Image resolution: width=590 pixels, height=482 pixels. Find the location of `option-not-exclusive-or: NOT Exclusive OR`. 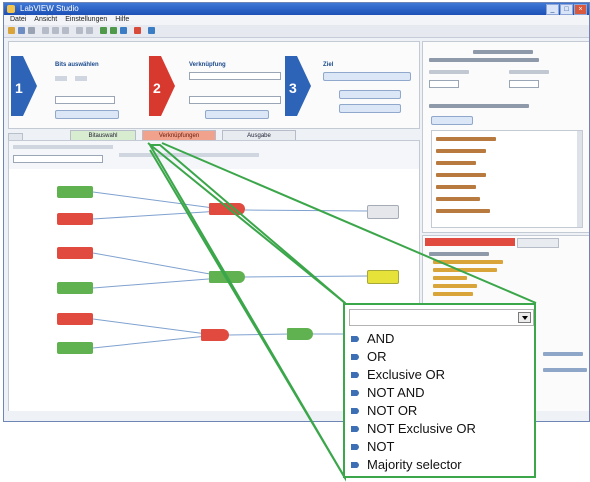

option-not-exclusive-or: NOT Exclusive OR is located at coordinates (412, 429).